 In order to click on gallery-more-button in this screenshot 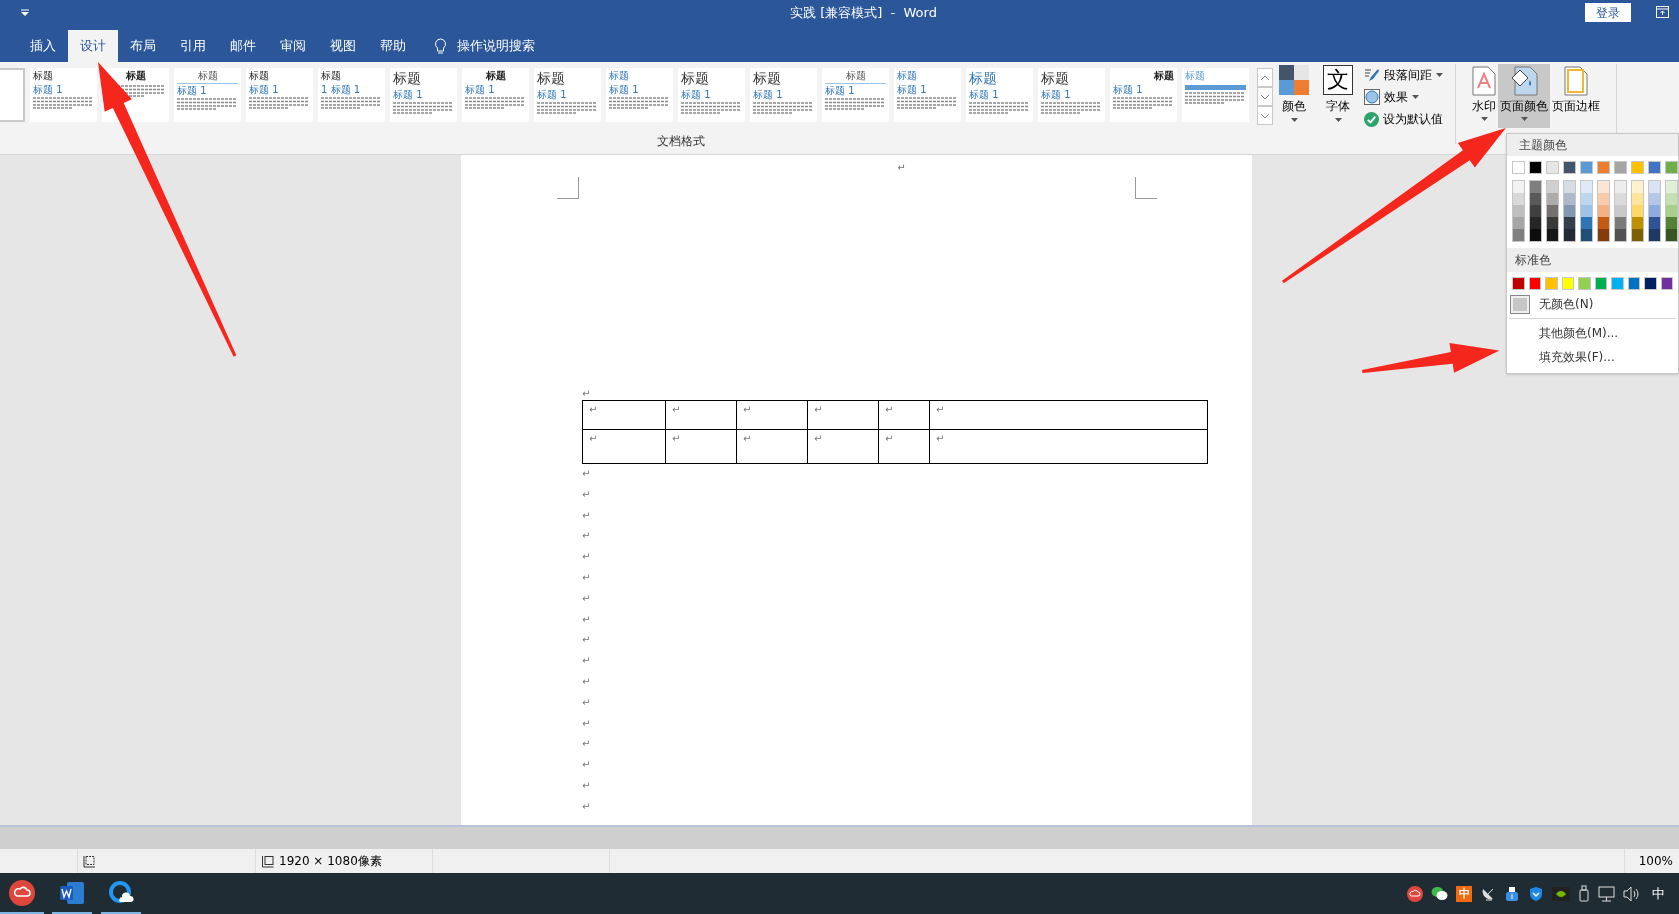, I will do `click(1265, 115)`.